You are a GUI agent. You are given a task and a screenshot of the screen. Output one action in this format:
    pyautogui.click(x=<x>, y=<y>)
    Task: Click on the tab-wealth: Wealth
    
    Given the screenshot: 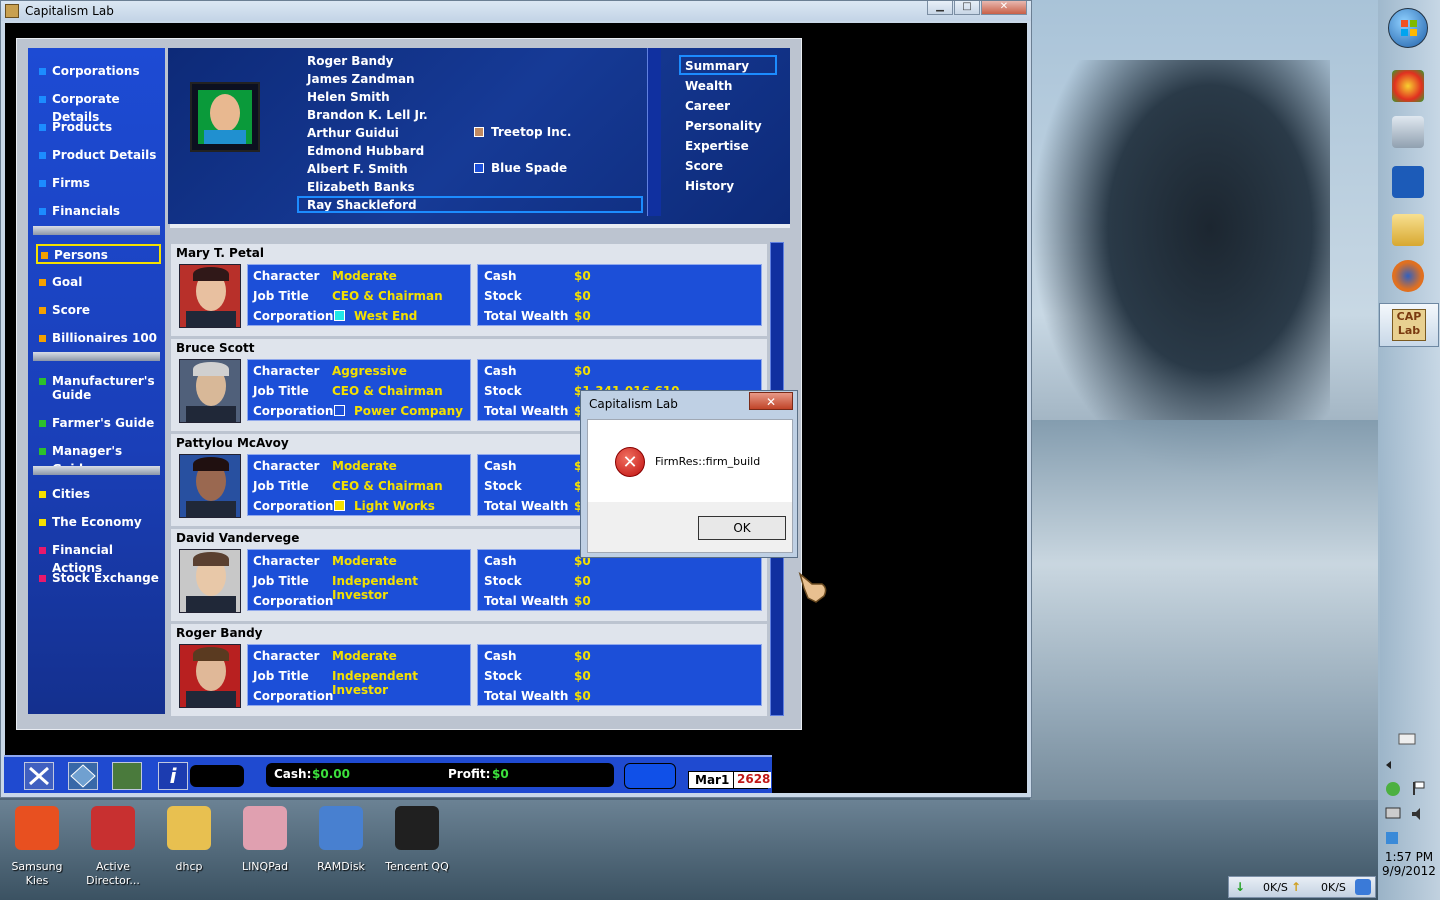 What is the action you would take?
    pyautogui.click(x=708, y=86)
    